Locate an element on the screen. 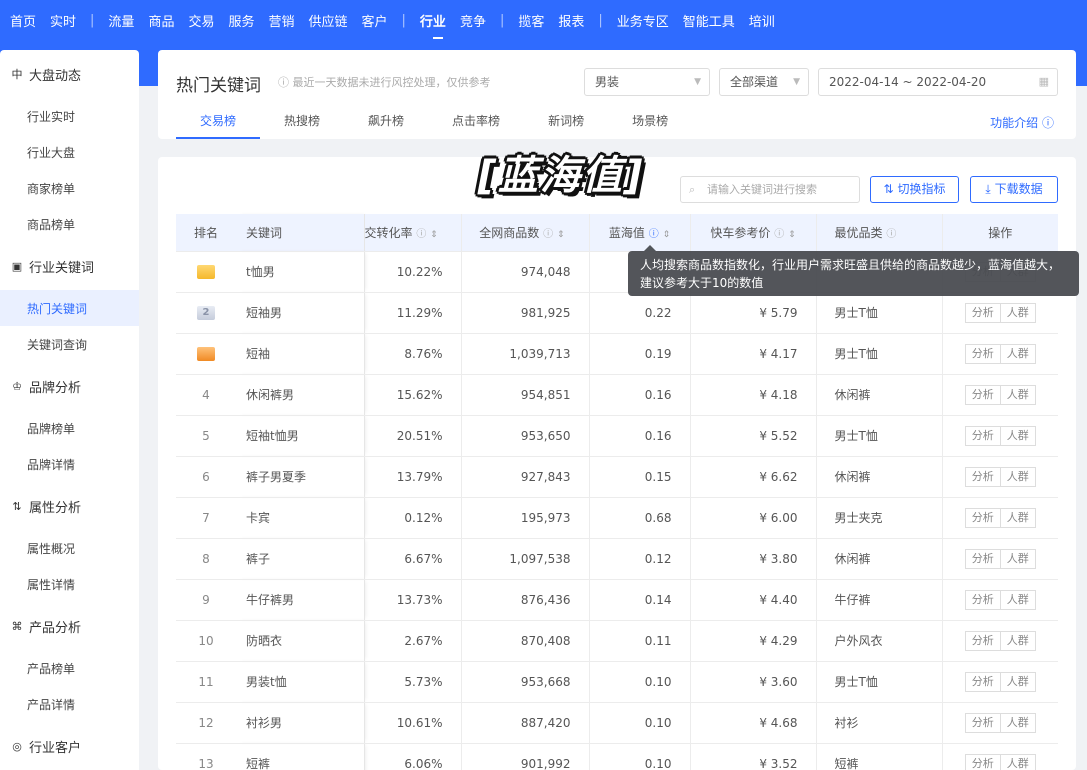 This screenshot has width=1087, height=770. goods-count-cell: 953,668 is located at coordinates (525, 682).